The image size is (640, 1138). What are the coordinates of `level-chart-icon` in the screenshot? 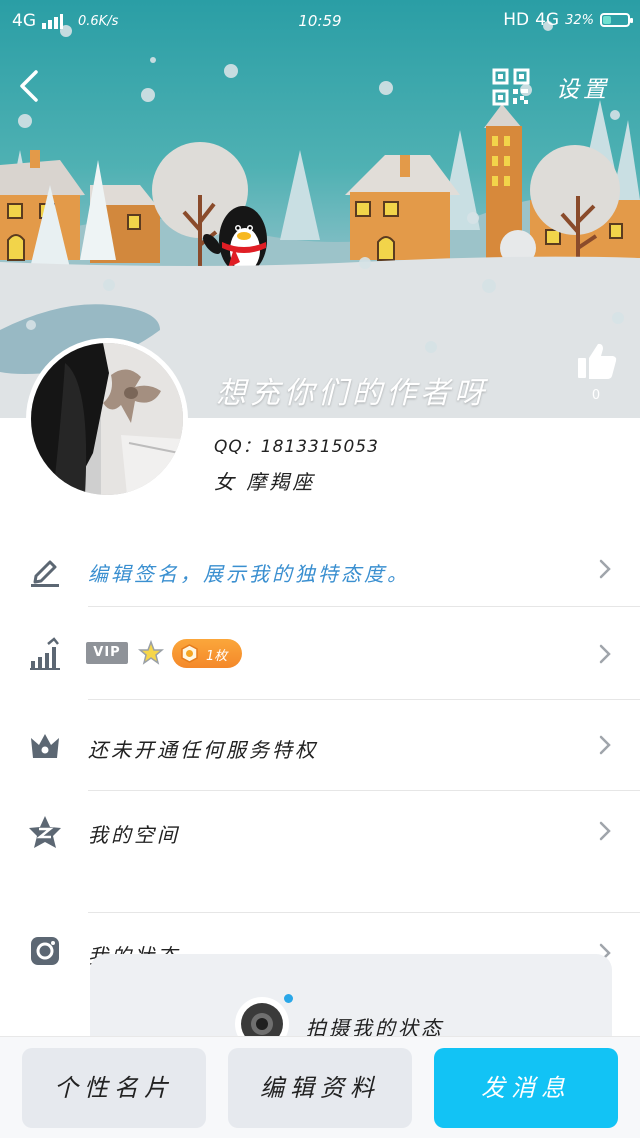 It's located at (45, 653).